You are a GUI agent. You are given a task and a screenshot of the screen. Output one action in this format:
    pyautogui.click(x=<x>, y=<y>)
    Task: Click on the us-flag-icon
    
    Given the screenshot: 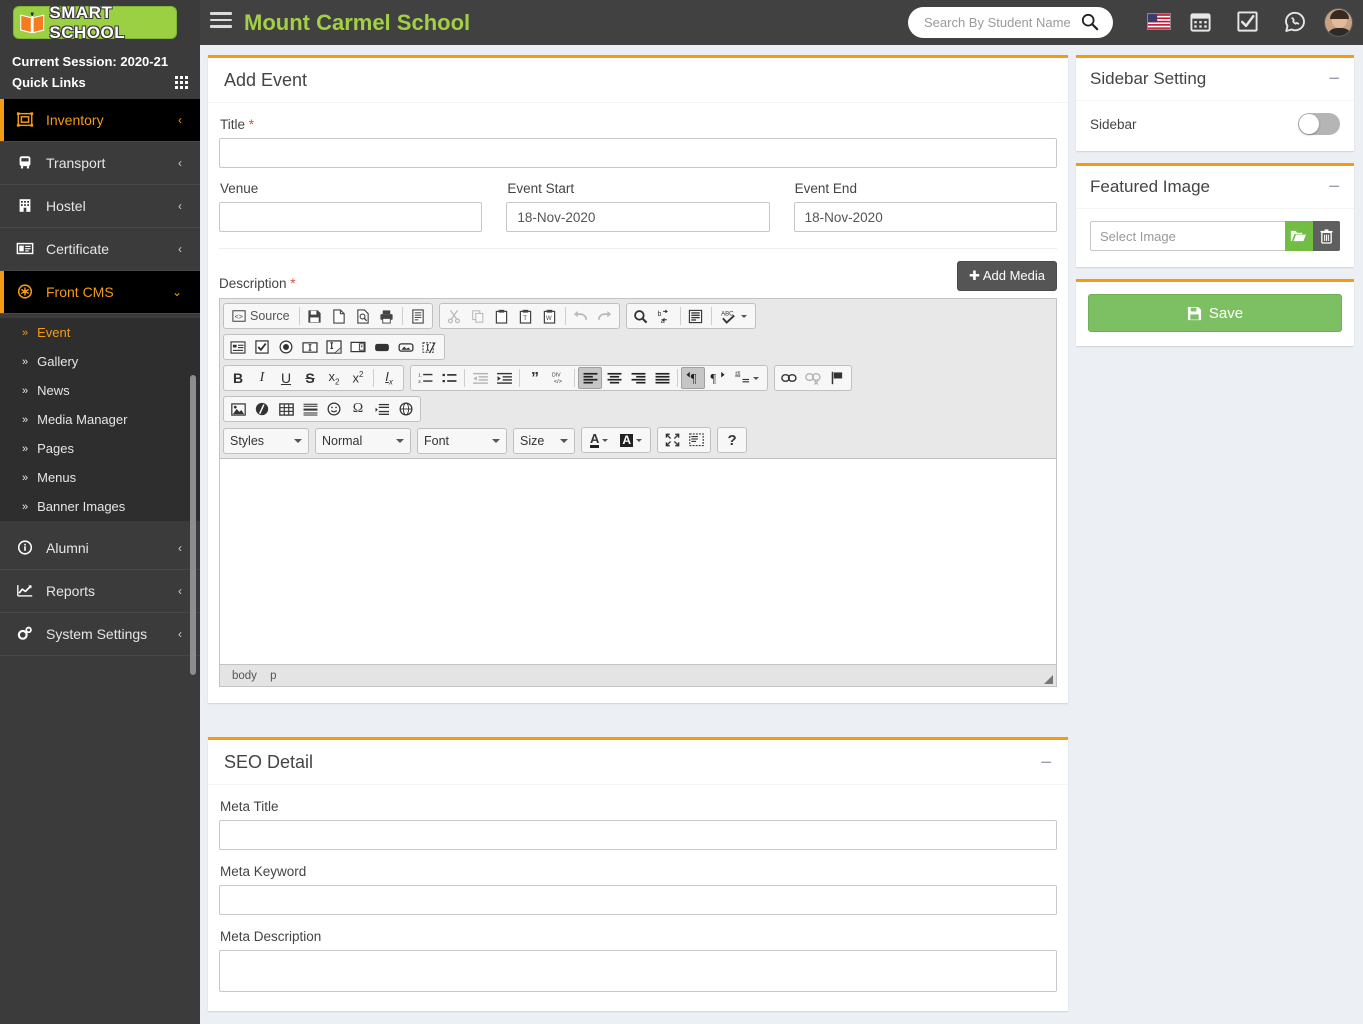 What is the action you would take?
    pyautogui.click(x=1159, y=21)
    